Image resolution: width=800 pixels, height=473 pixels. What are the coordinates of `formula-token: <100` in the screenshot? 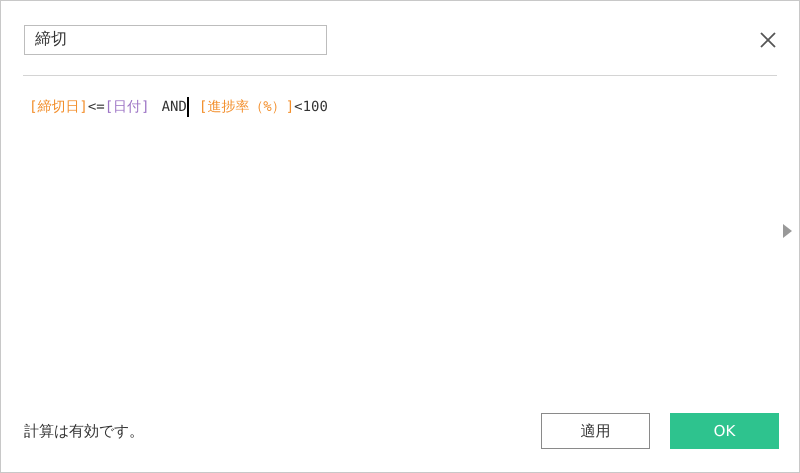 It's located at (311, 107).